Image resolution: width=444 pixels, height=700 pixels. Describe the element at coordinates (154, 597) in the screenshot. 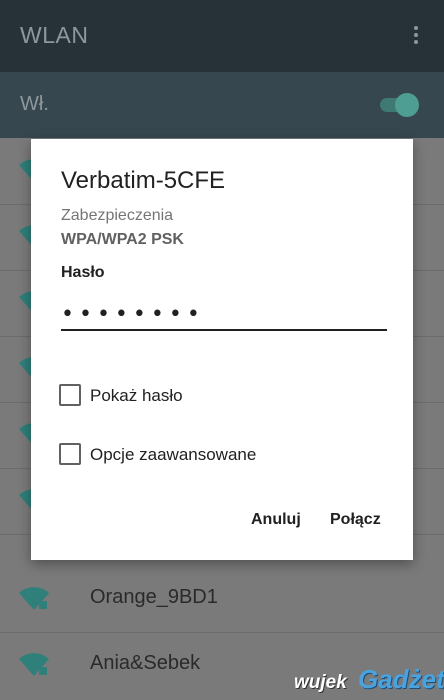

I see `network-ssid: Orange_9BD1` at that location.